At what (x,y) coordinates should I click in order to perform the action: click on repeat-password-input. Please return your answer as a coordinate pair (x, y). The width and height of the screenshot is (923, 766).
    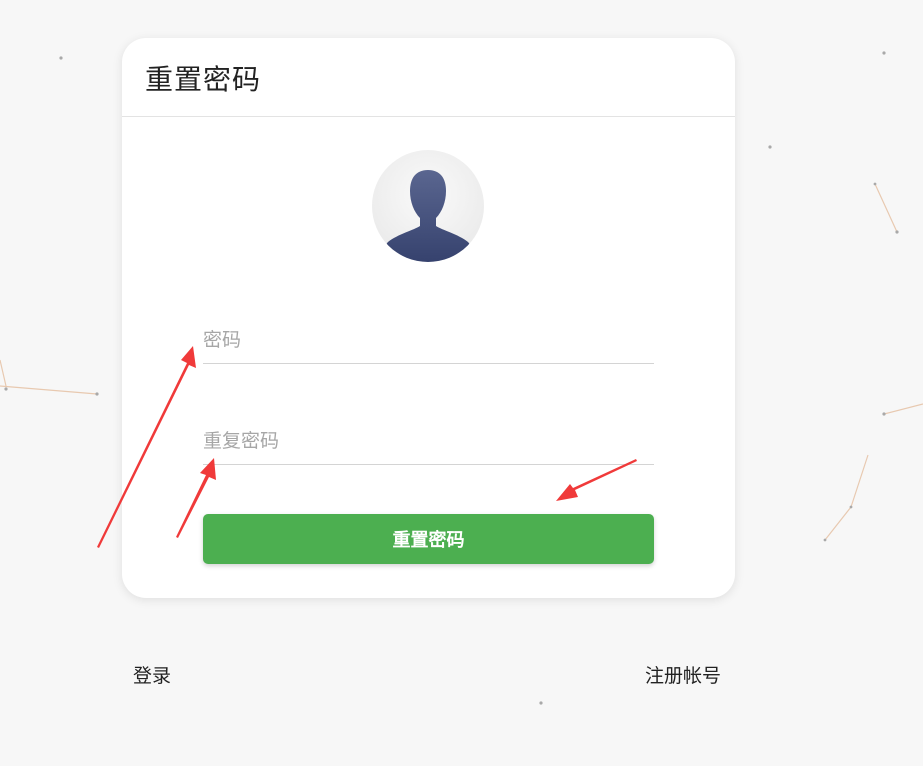
    Looking at the image, I should click on (428, 441).